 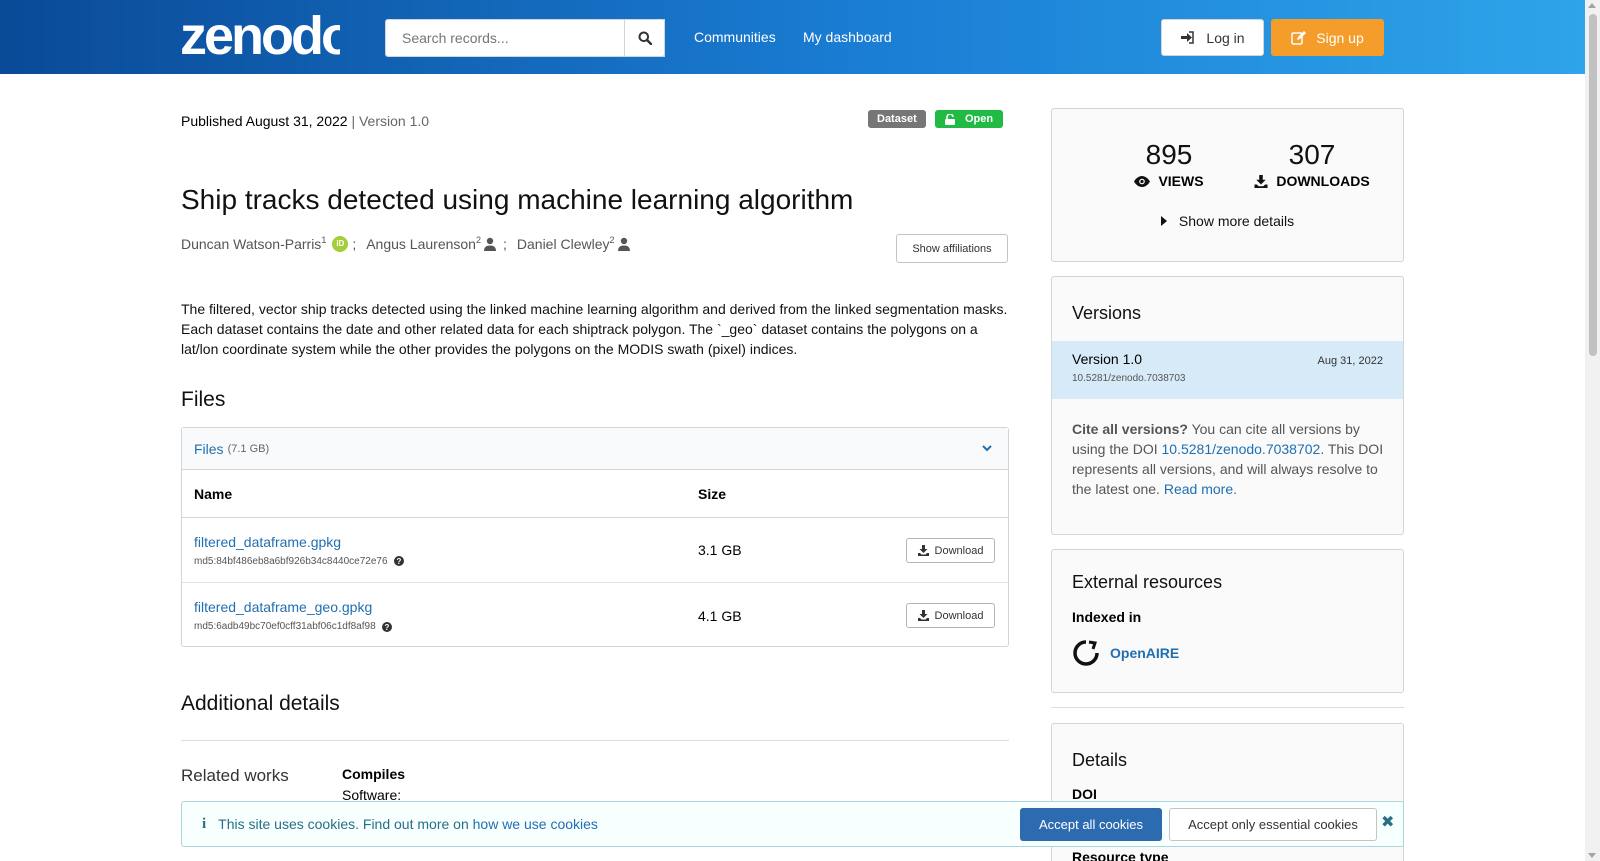 What do you see at coordinates (1225, 37) in the screenshot?
I see `login-label: Log in` at bounding box center [1225, 37].